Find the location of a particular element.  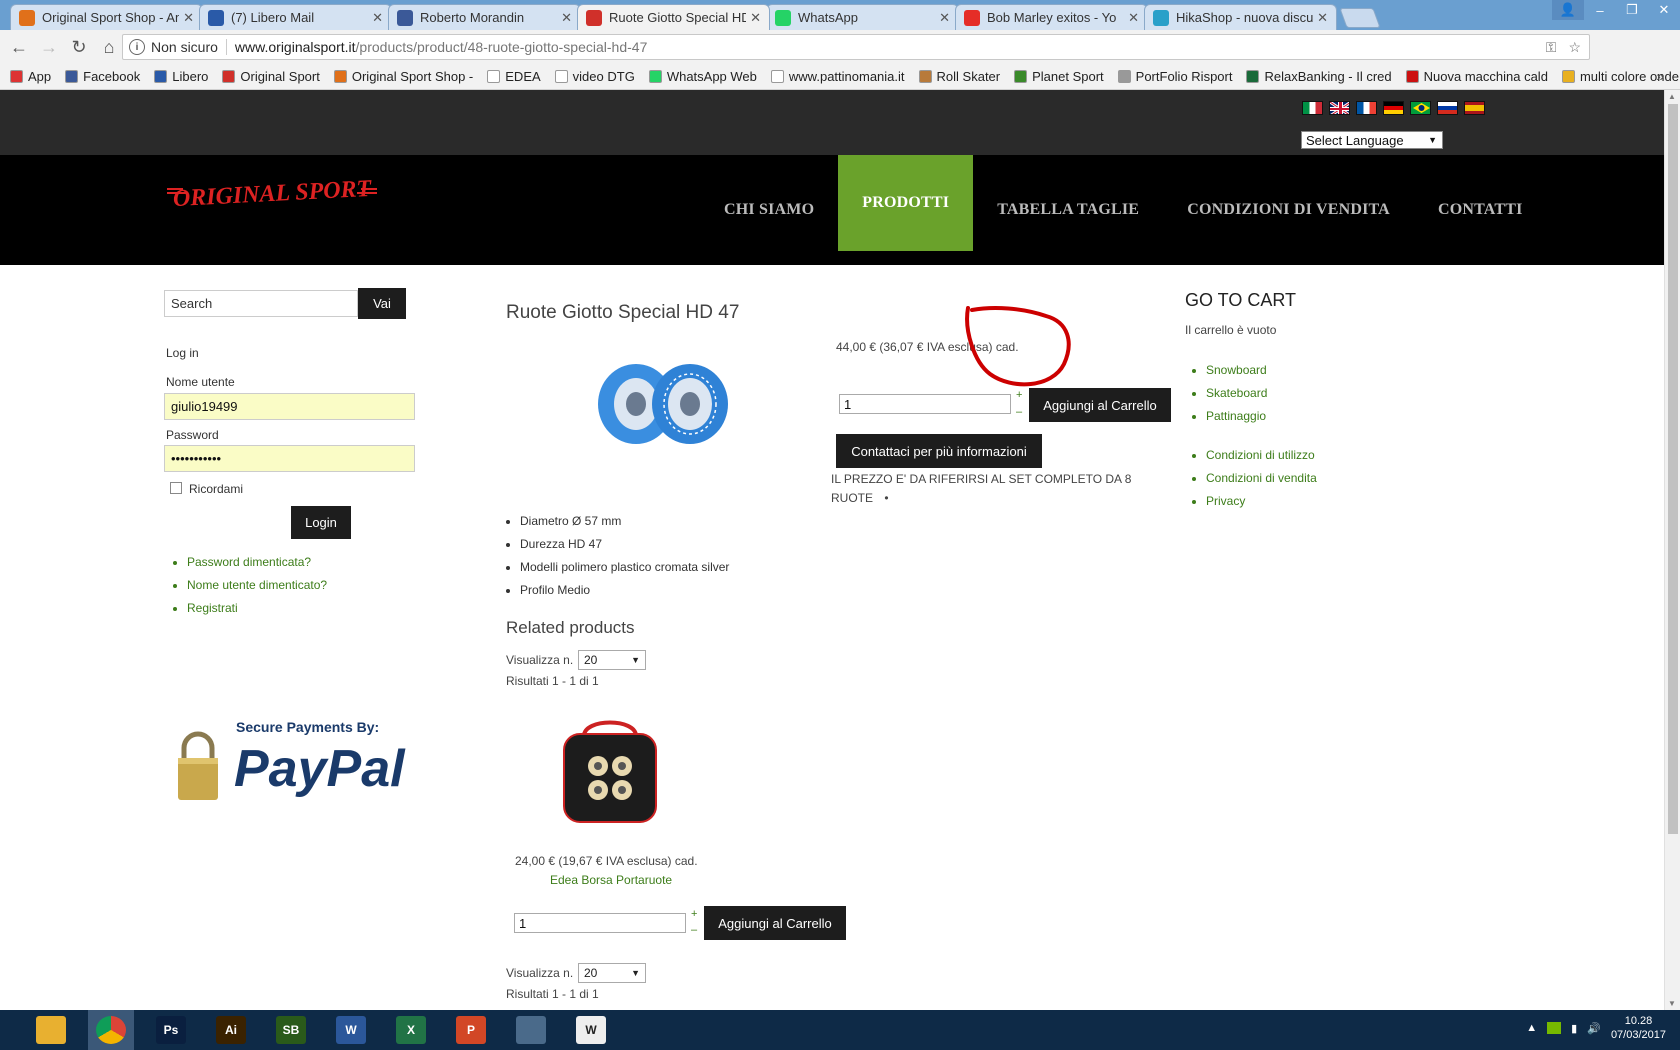

info-link: Condizioni di utilizzo is located at coordinates (1261, 458).